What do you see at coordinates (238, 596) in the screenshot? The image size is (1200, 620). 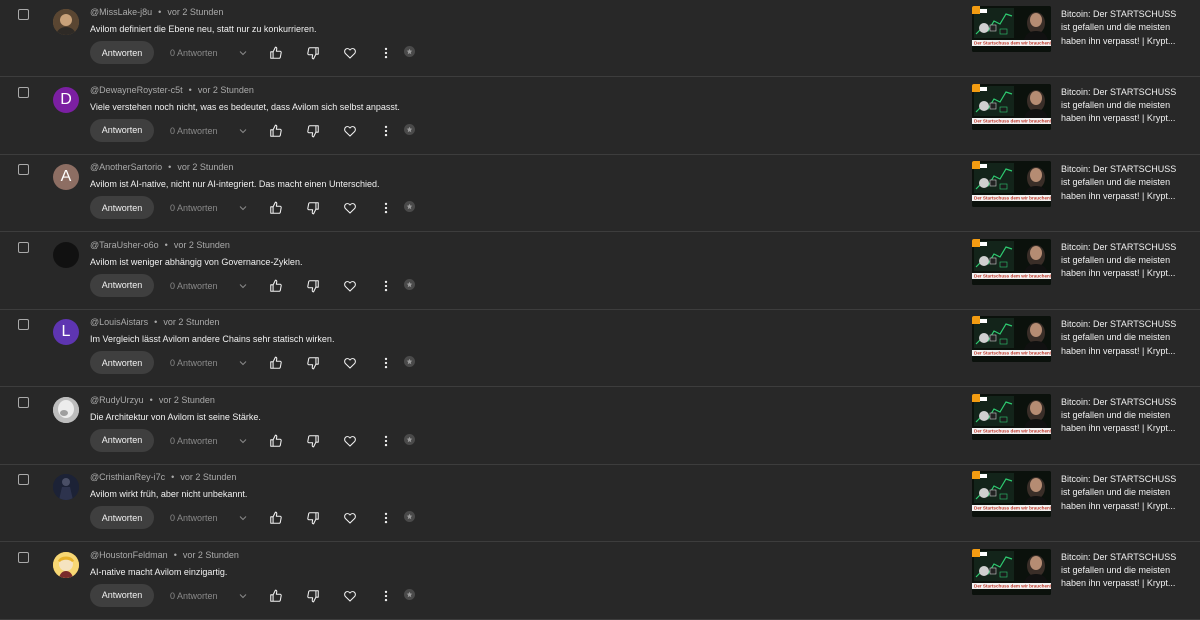 I see `chevron-down-icon` at bounding box center [238, 596].